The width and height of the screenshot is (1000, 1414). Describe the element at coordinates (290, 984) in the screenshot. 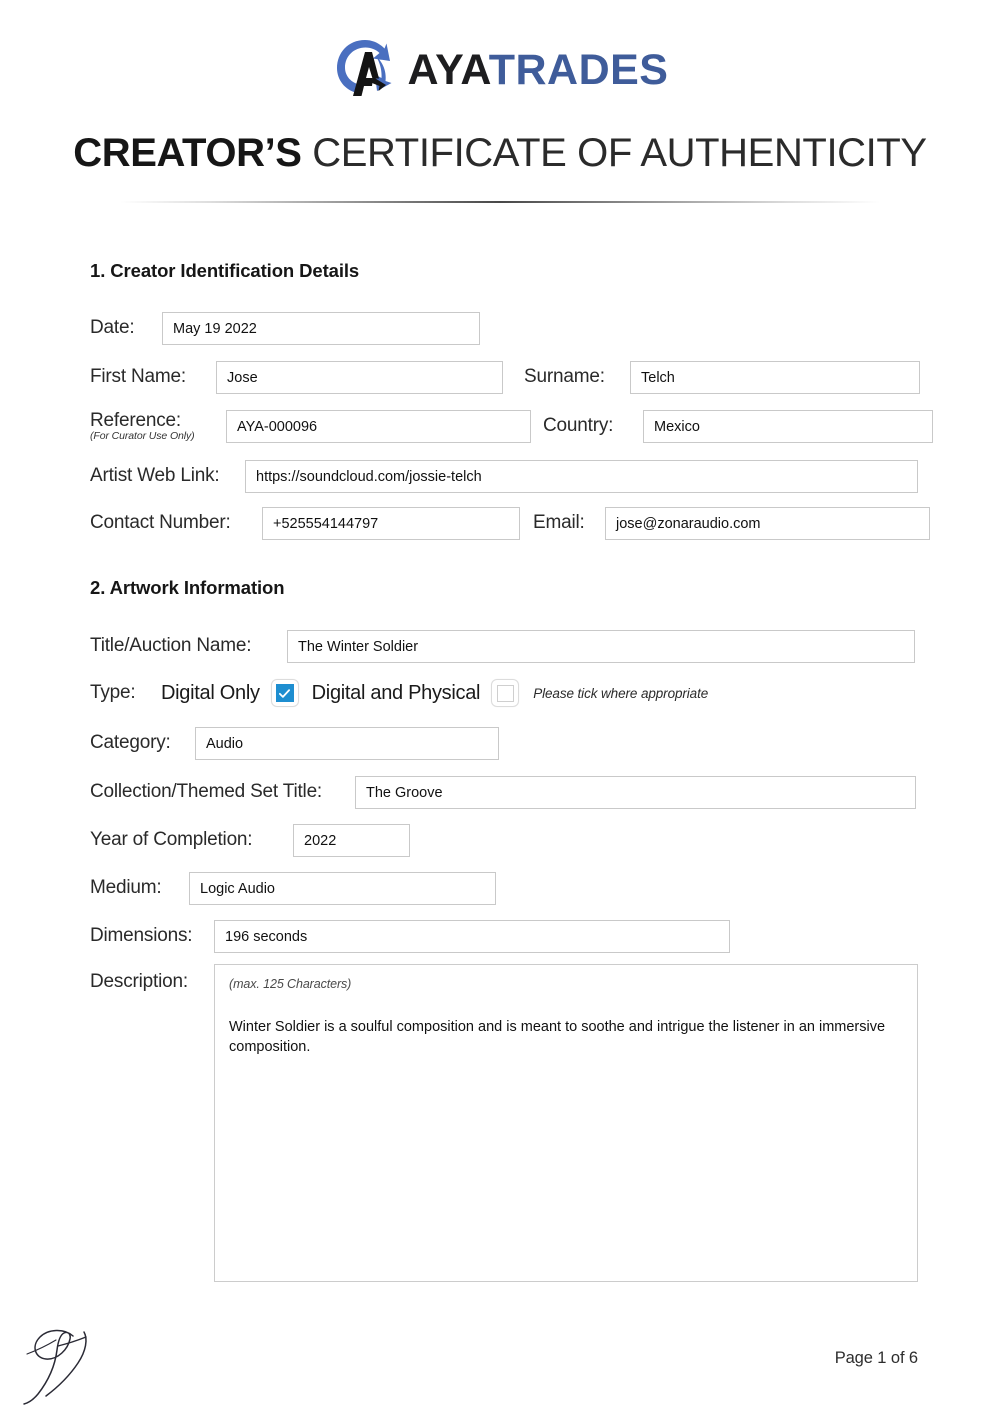

I see `description-hint: (max. 125 Characters)` at that location.